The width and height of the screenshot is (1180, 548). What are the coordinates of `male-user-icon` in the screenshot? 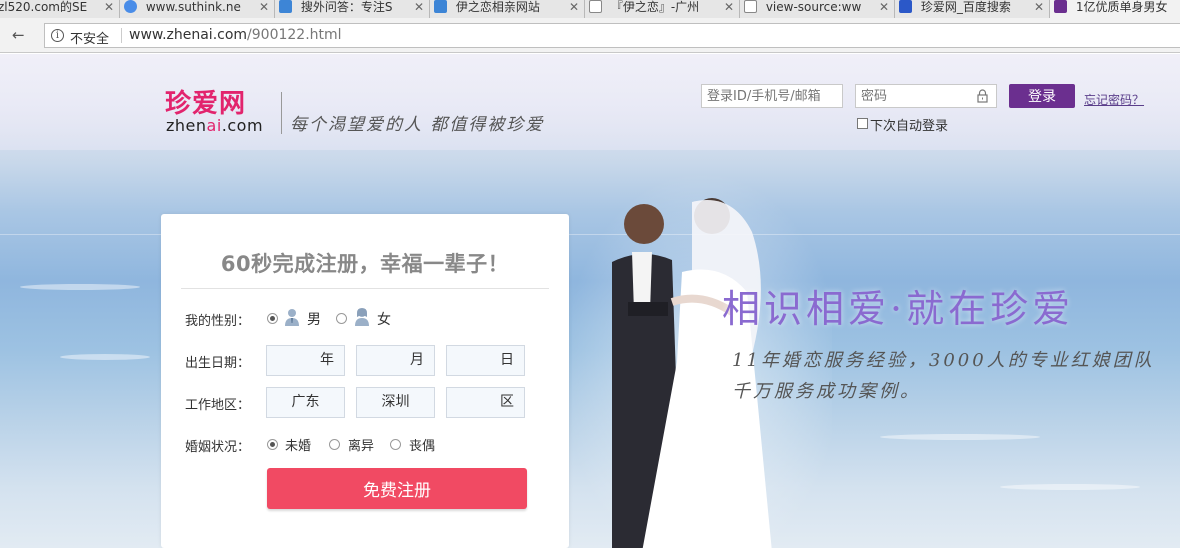 It's located at (292, 317).